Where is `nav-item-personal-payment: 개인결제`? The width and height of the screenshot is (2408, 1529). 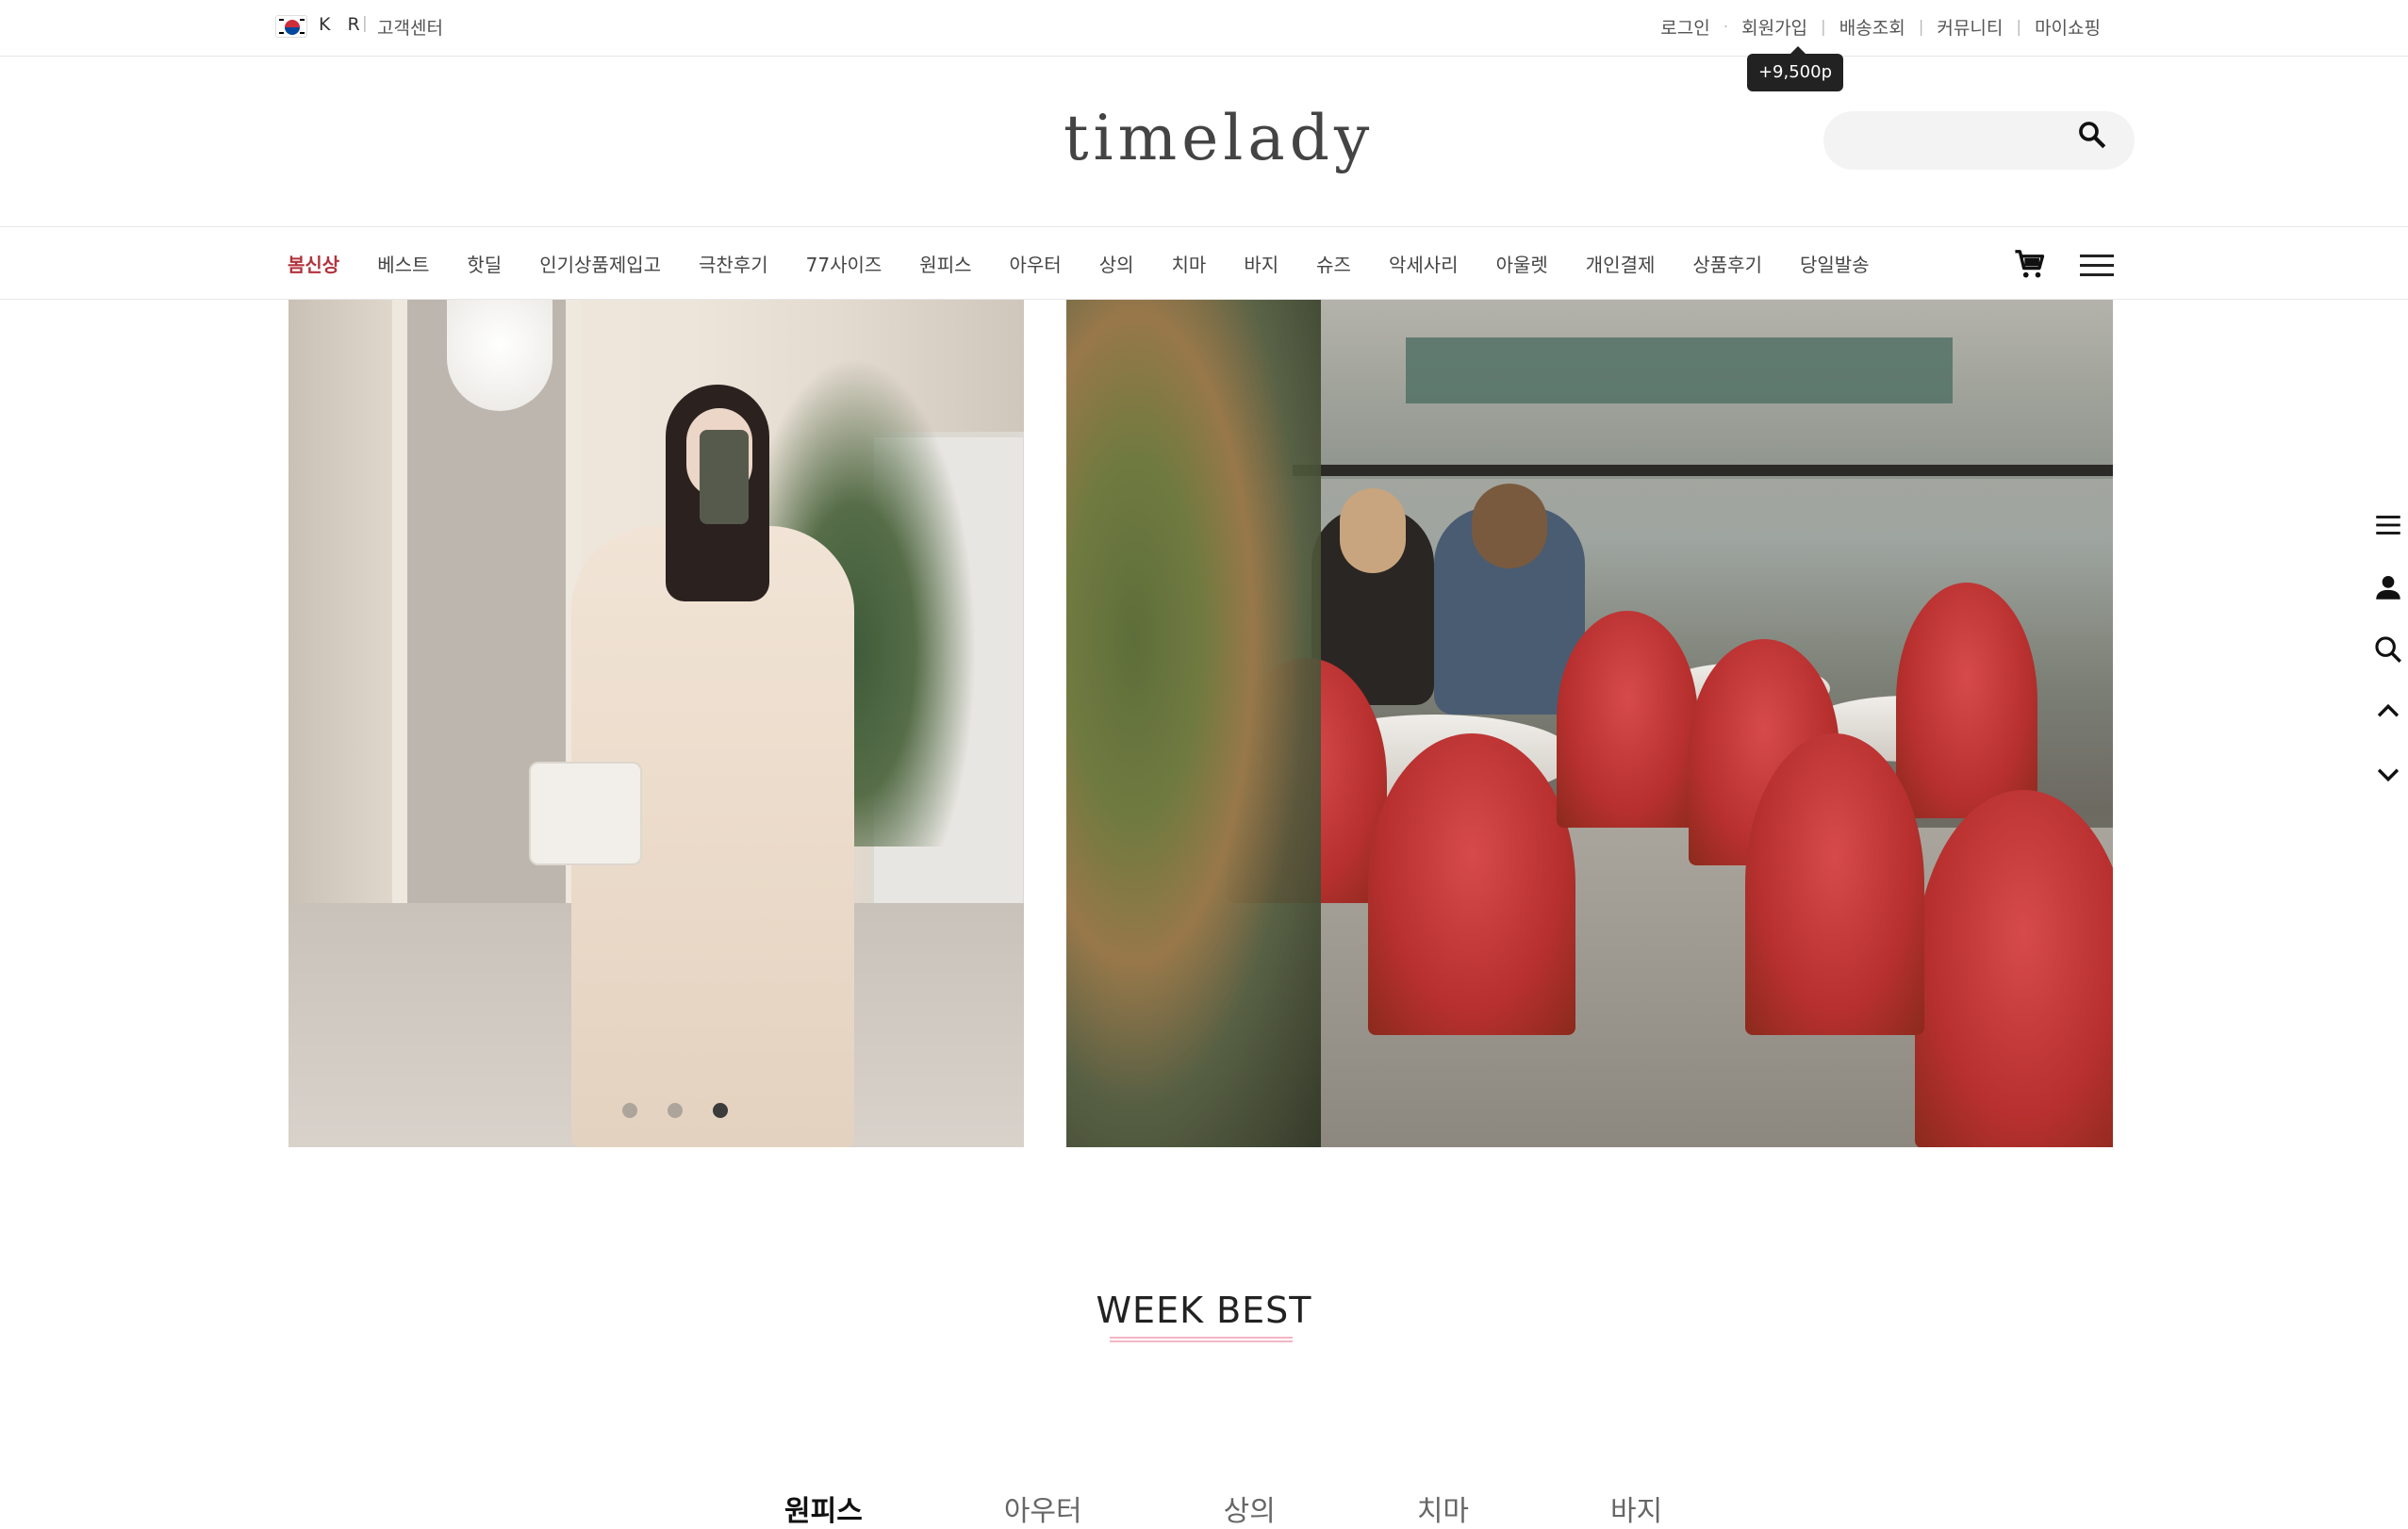 nav-item-personal-payment: 개인결제 is located at coordinates (1621, 263).